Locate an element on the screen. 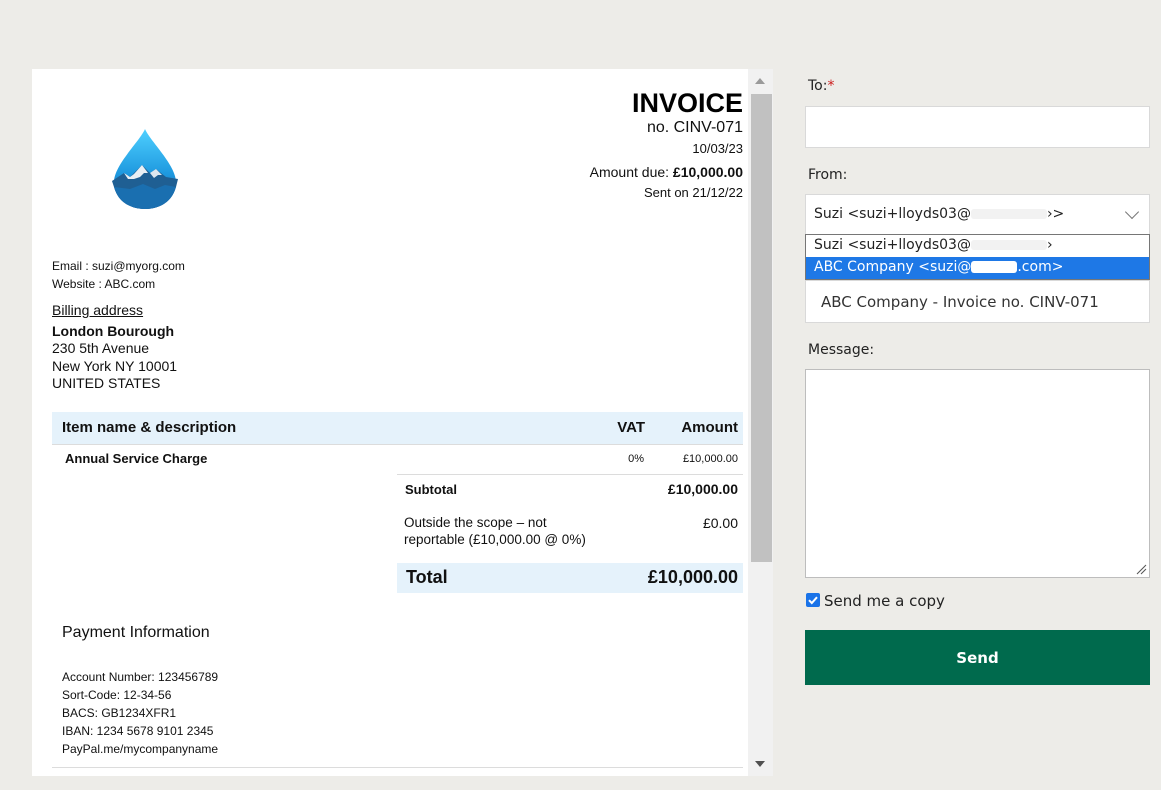  scroll-thumb is located at coordinates (761, 328).